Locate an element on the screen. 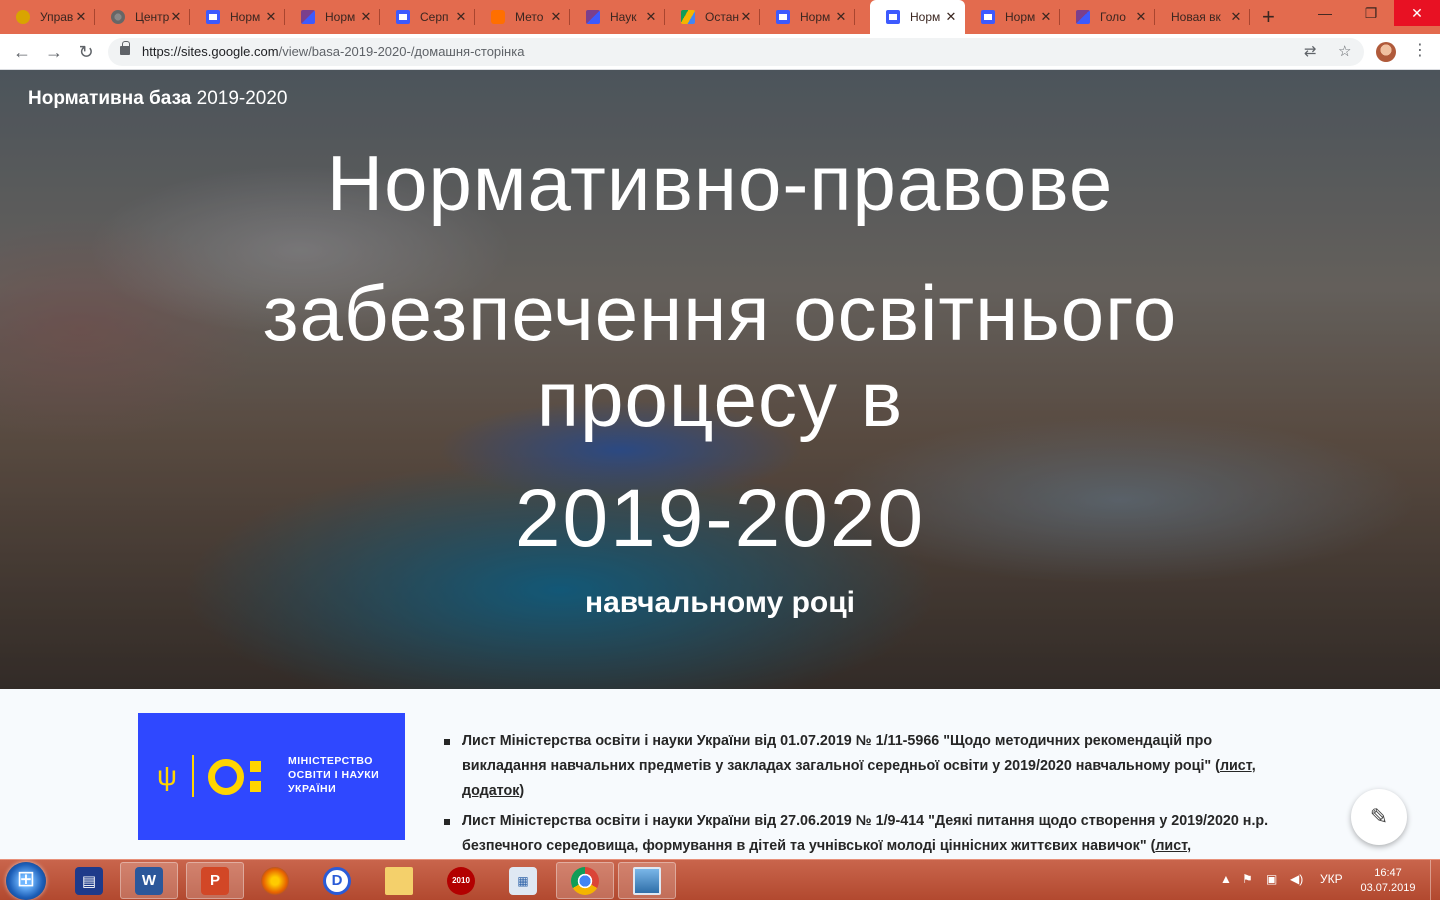 The height and width of the screenshot is (901, 1440). taskbar-chrome is located at coordinates (585, 880).